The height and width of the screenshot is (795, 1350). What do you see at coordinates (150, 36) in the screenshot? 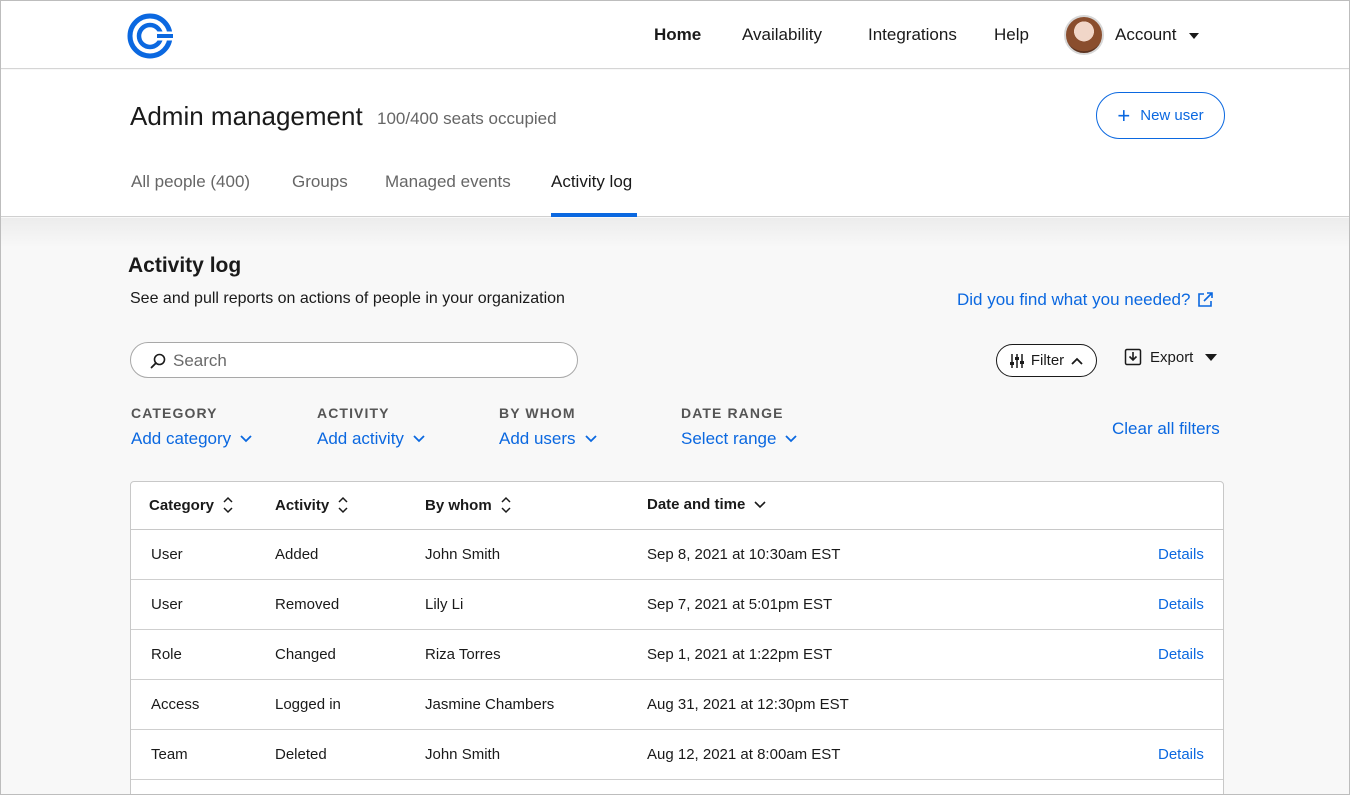
I see `calendly-logo-icon` at bounding box center [150, 36].